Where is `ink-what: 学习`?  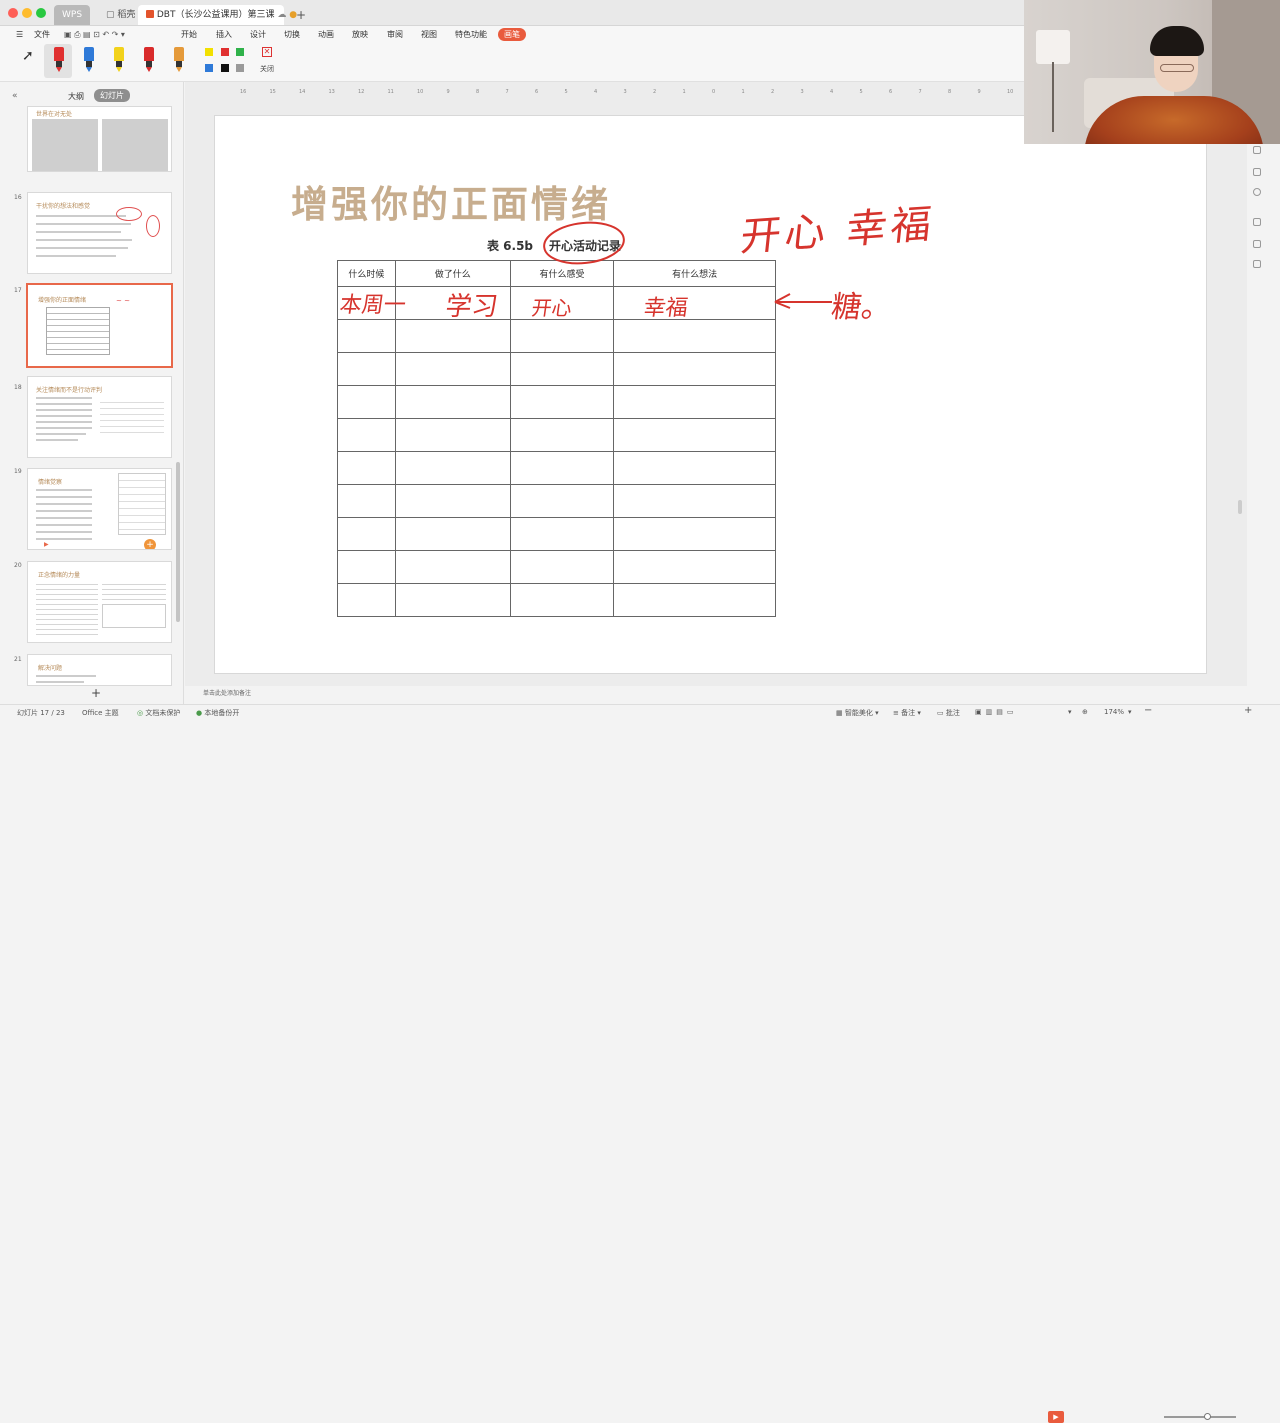 ink-what: 学习 is located at coordinates (471, 307).